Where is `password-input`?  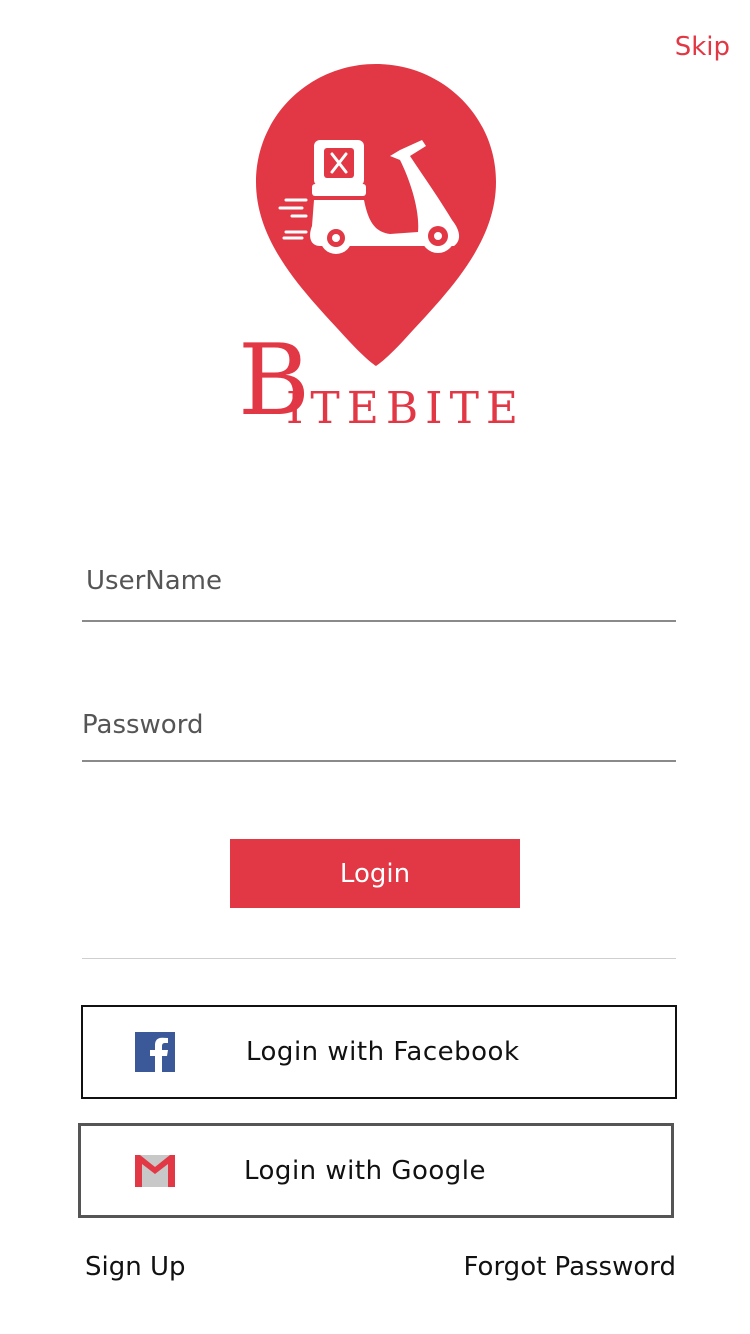 password-input is located at coordinates (379, 725).